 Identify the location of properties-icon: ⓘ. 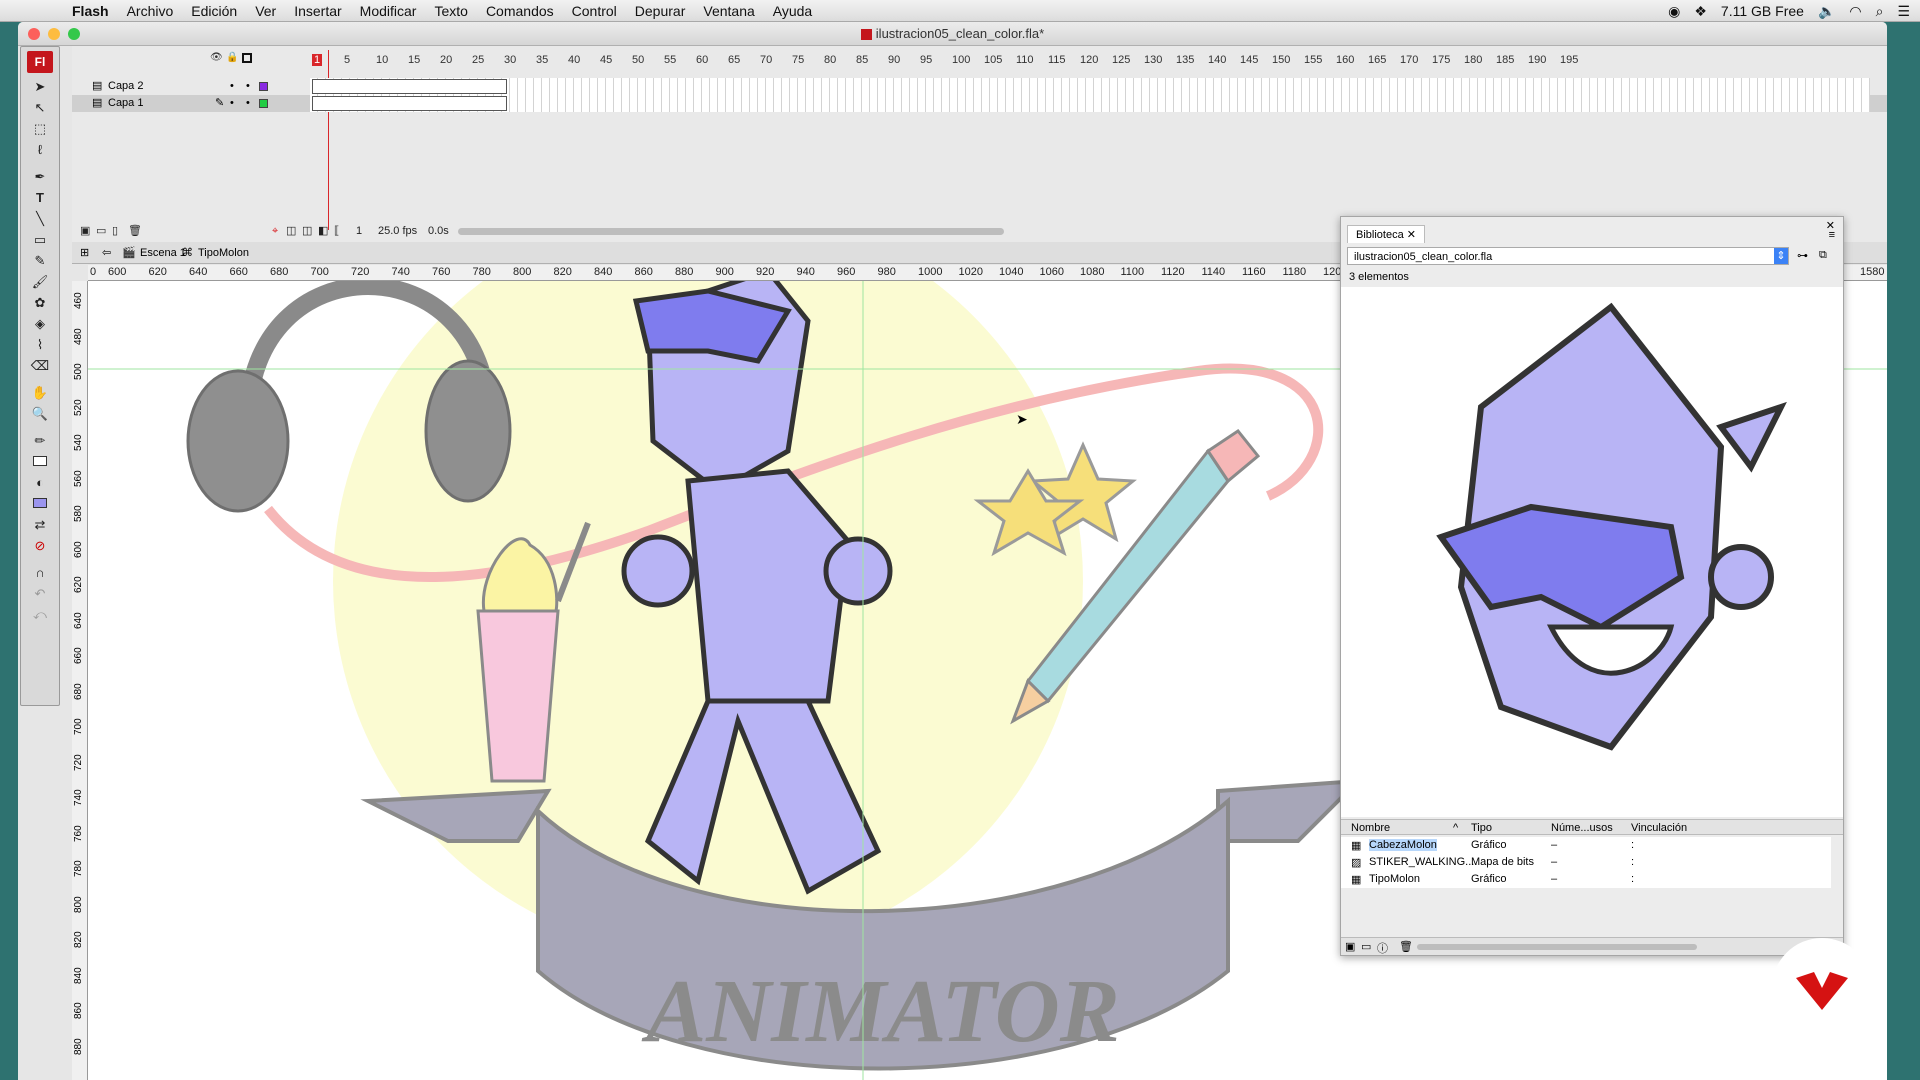
(1382, 948).